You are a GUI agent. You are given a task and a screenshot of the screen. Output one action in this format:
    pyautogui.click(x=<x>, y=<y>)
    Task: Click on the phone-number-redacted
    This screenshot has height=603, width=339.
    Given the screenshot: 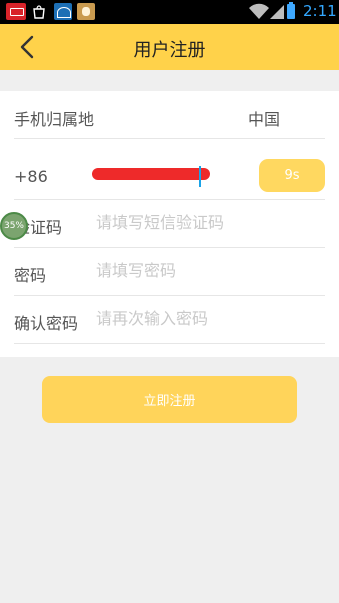 What is the action you would take?
    pyautogui.click(x=151, y=174)
    